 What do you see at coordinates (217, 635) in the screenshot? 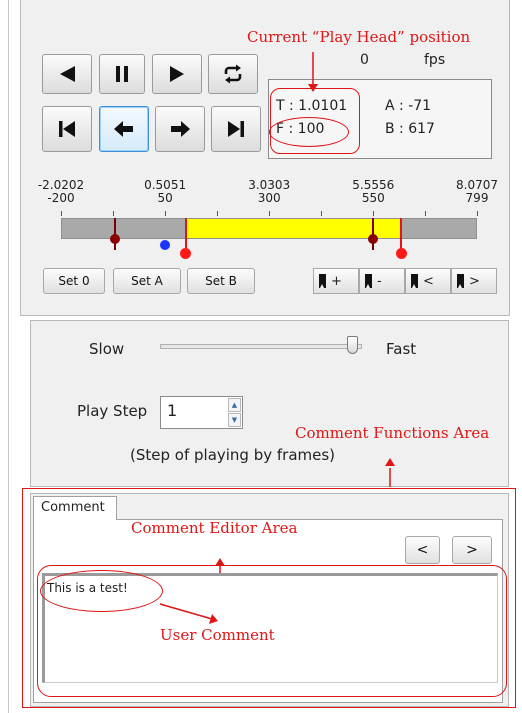
I see `annotation-user-comment: User Comment` at bounding box center [217, 635].